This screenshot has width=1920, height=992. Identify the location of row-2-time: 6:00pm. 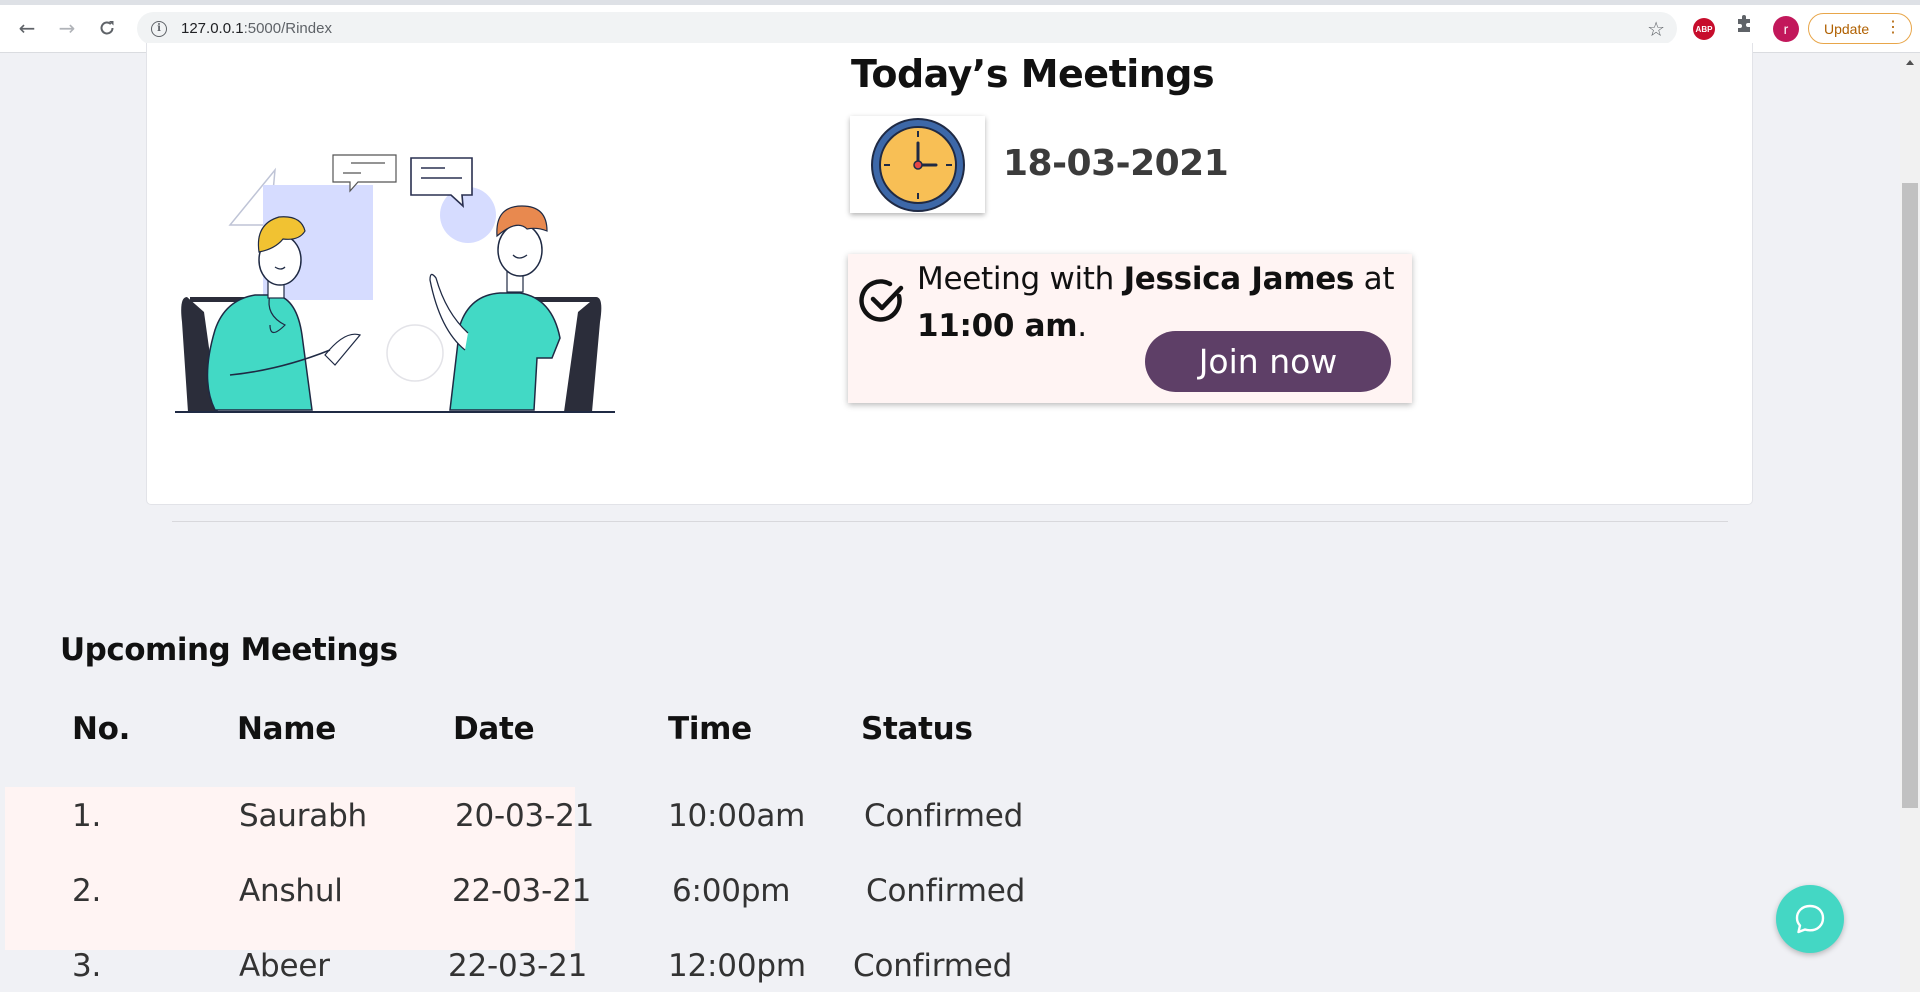
(731, 891).